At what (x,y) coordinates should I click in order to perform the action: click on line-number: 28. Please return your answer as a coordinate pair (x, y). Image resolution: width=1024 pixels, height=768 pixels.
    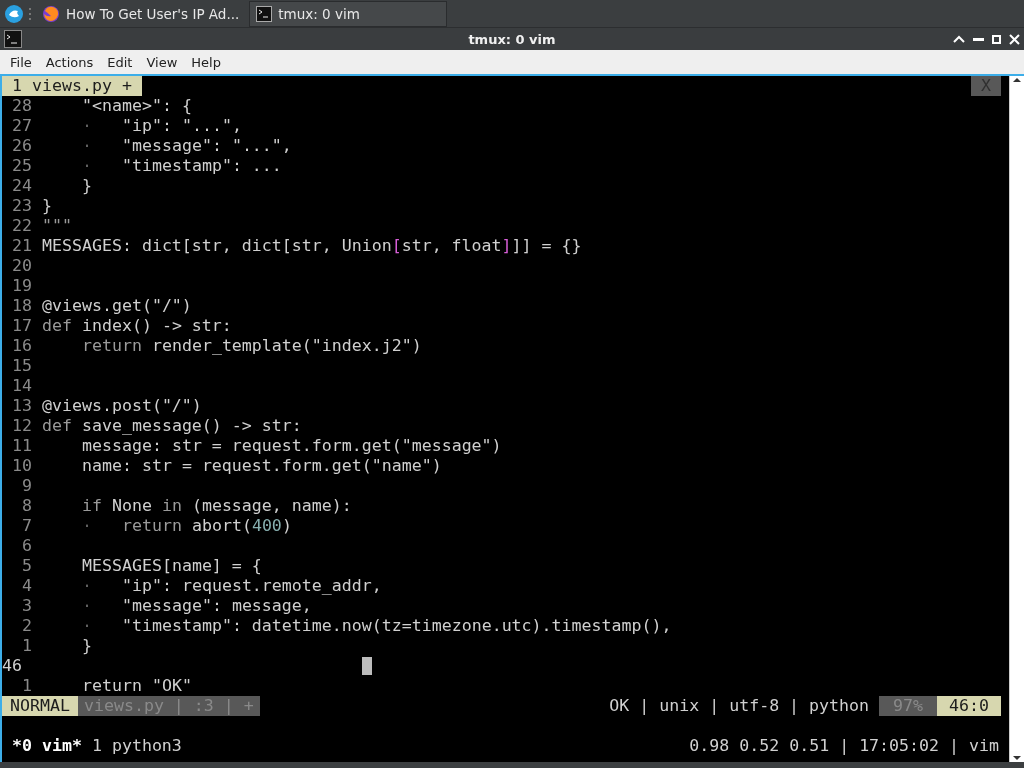
    Looking at the image, I should click on (22, 106).